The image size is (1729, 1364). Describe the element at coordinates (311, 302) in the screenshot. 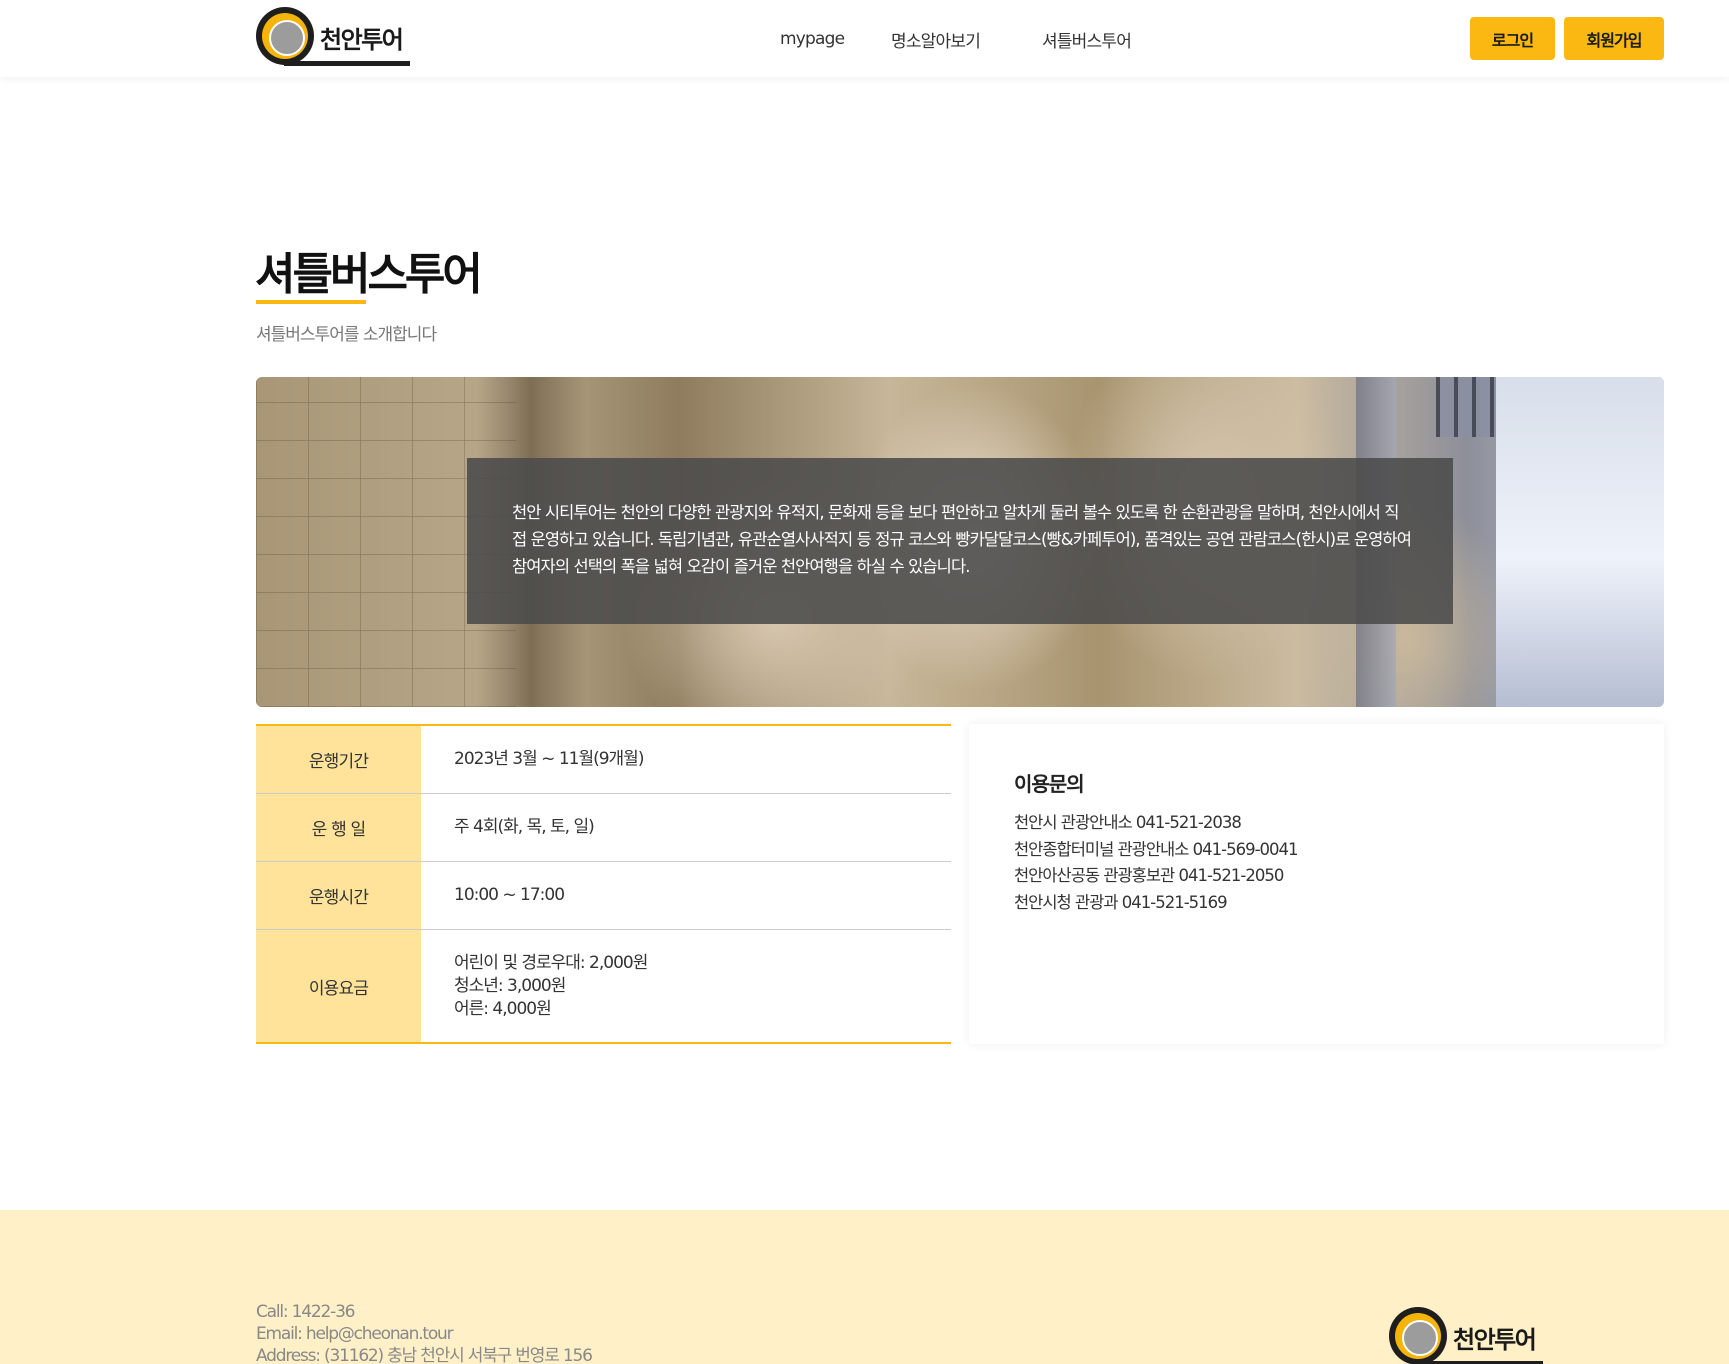

I see `title-underline` at that location.